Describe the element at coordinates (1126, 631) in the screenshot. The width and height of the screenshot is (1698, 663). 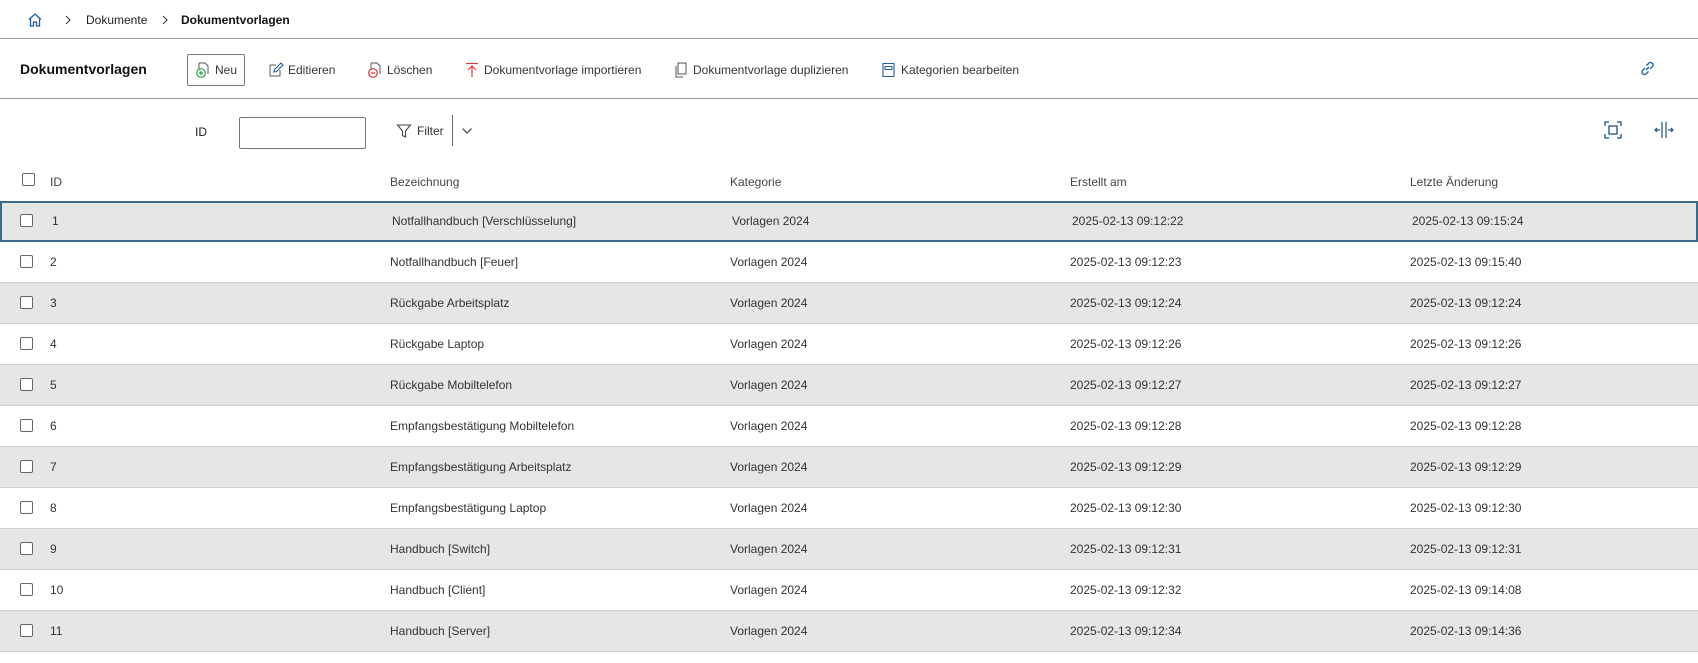
I see `cell-erstellt-am: 2025-02-13 09:12:34` at that location.